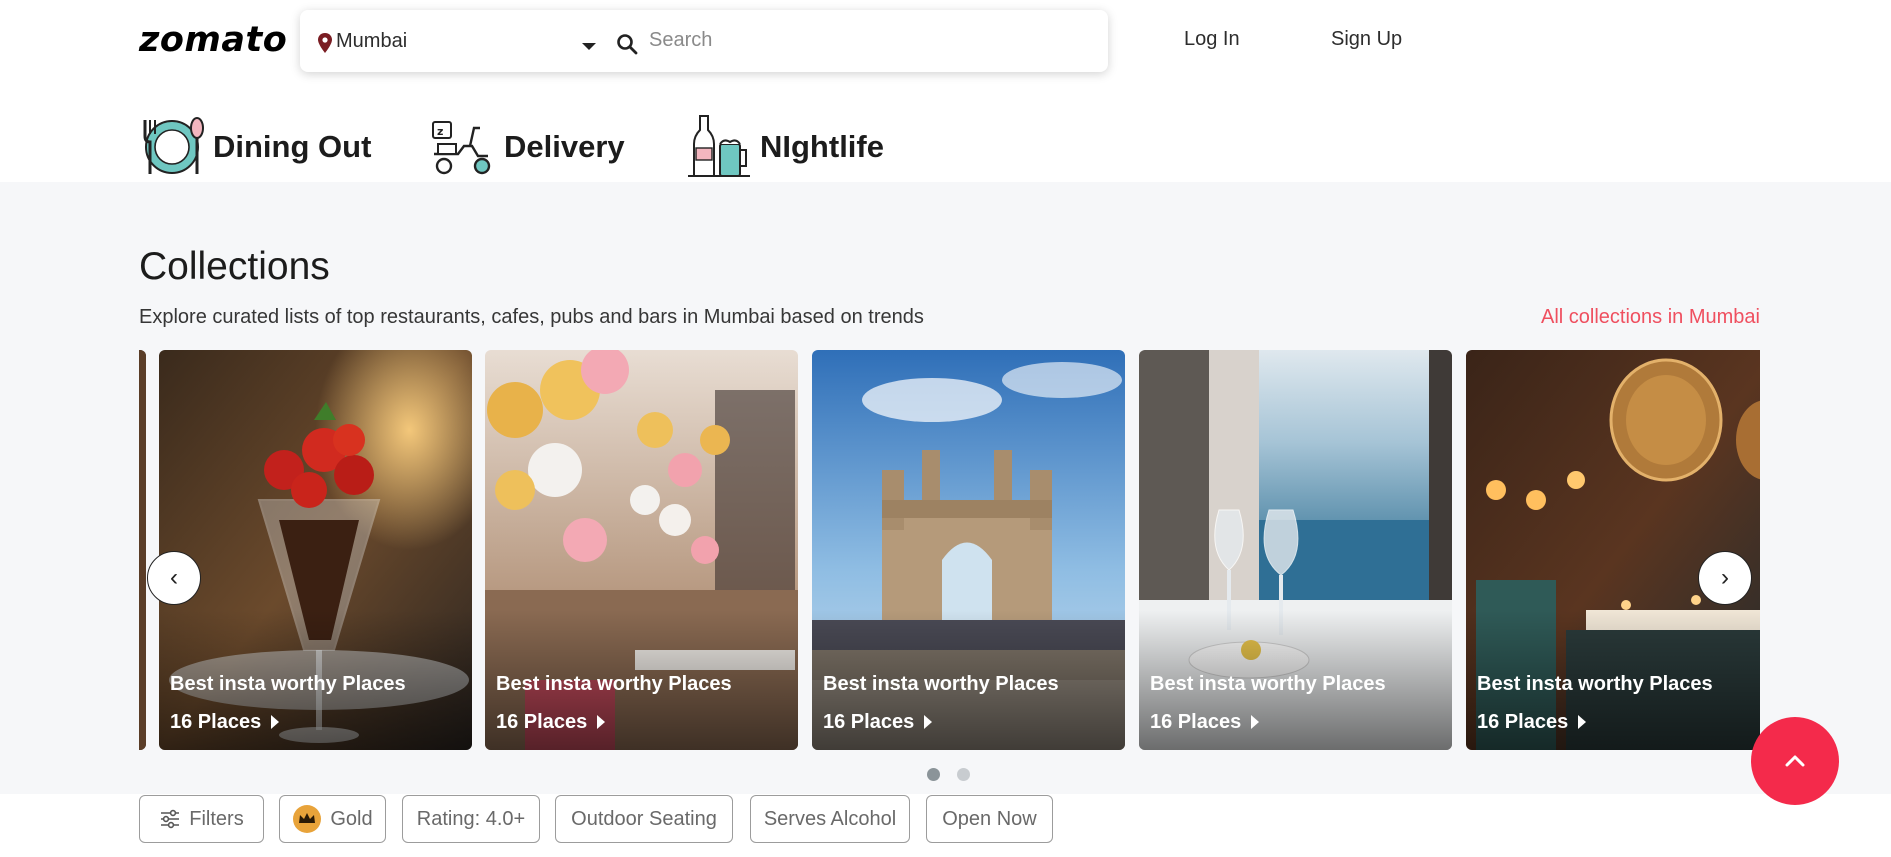 This screenshot has height=857, width=1891. Describe the element at coordinates (1650, 317) in the screenshot. I see `all-collections-link: All collections in Mumbai` at that location.